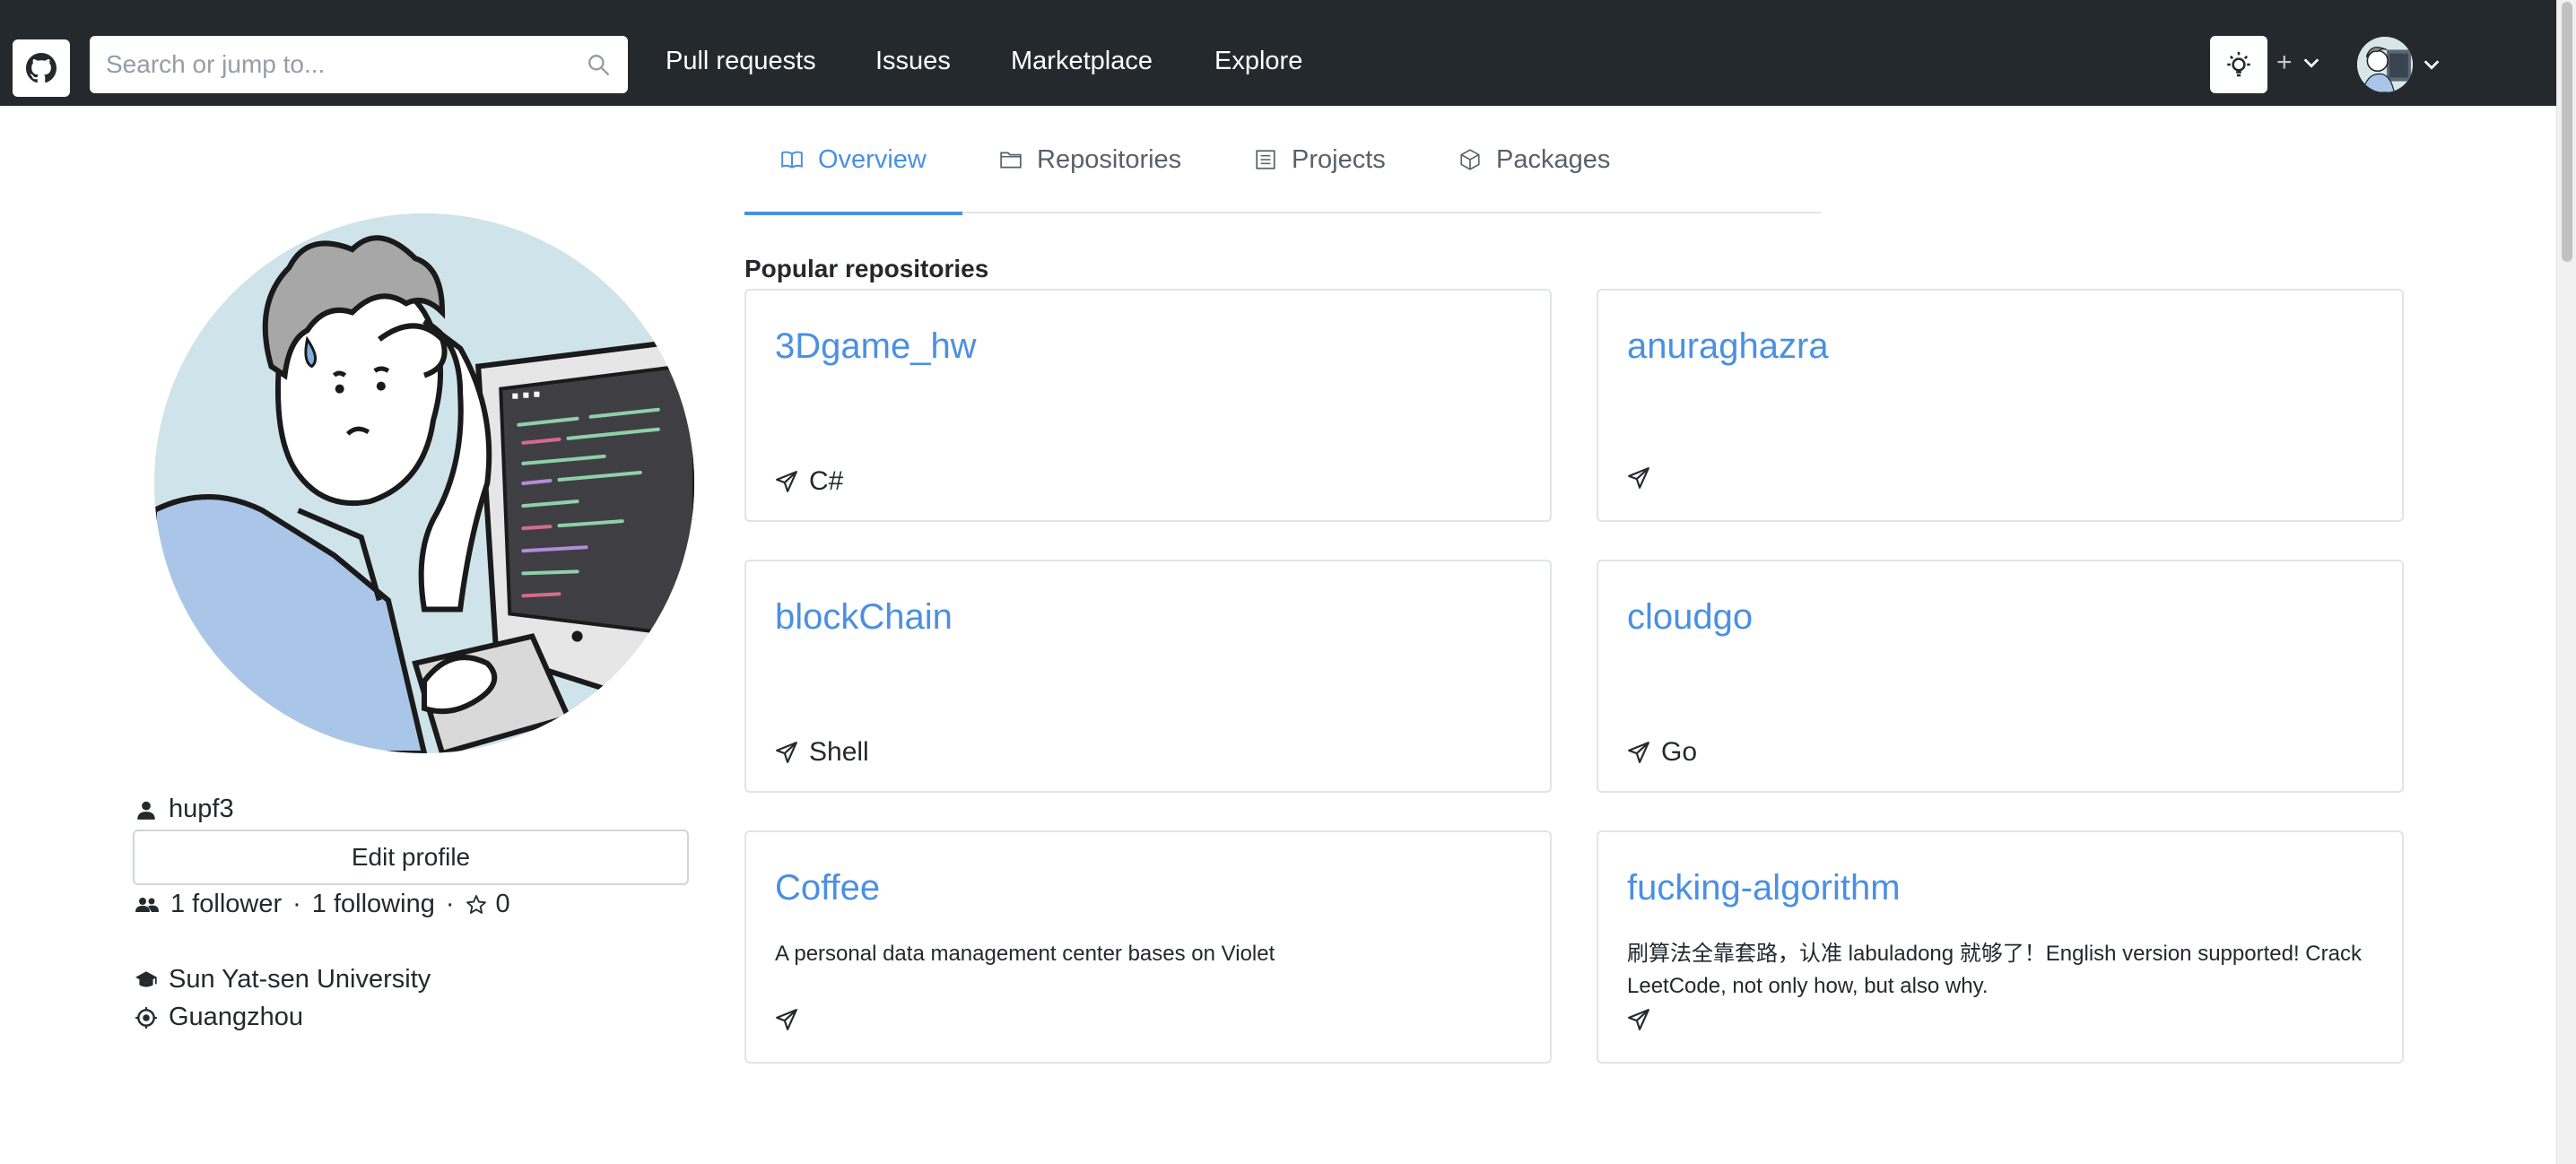 This screenshot has width=2576, height=1164. I want to click on repo-language: C#, so click(809, 481).